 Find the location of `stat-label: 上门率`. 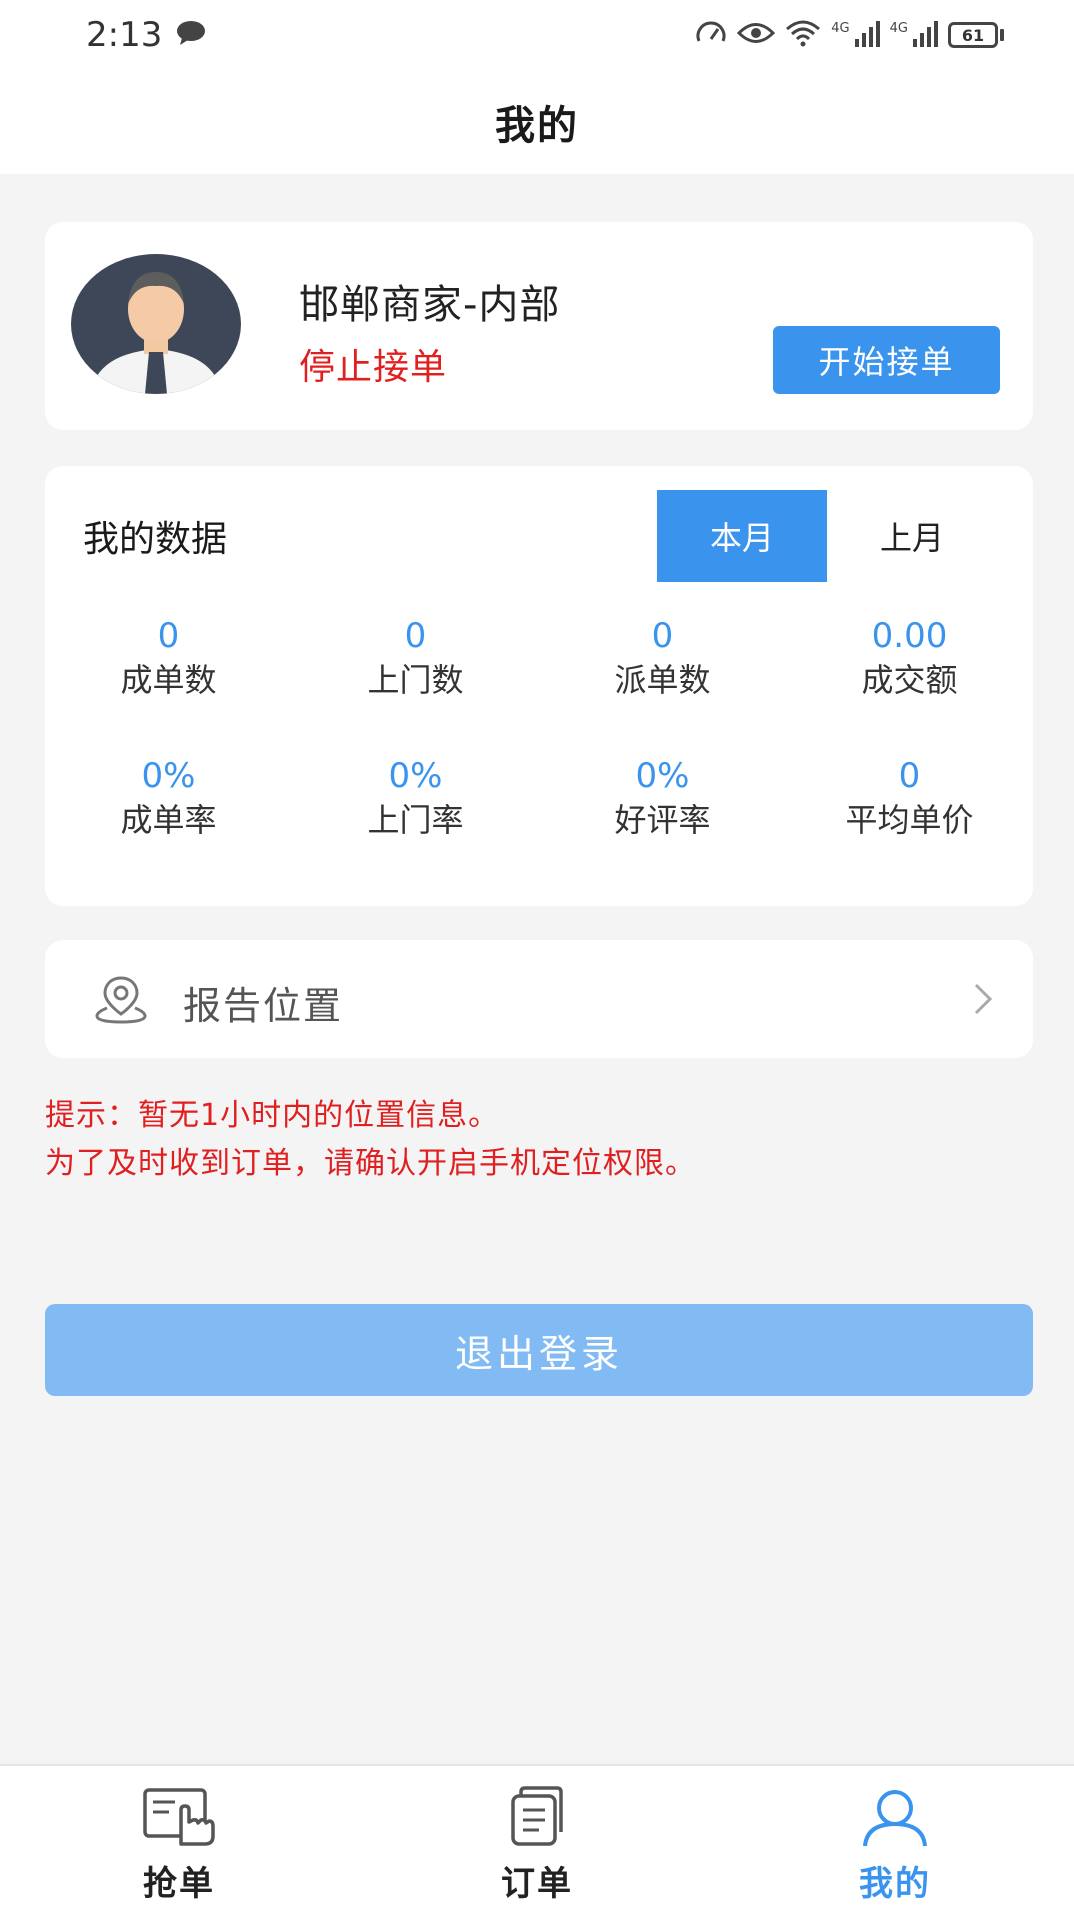

stat-label: 上门率 is located at coordinates (415, 820).